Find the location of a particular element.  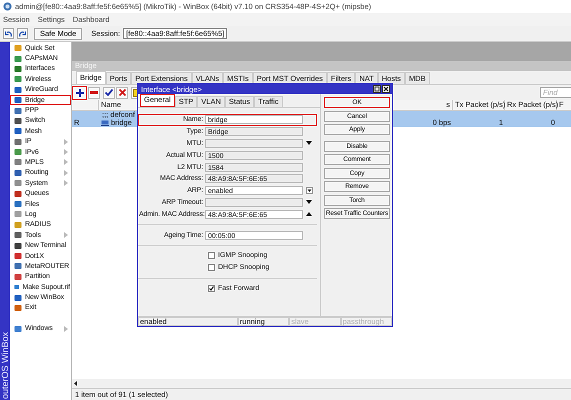

product-name-label: outerOS WinBox is located at coordinates (5, 365).